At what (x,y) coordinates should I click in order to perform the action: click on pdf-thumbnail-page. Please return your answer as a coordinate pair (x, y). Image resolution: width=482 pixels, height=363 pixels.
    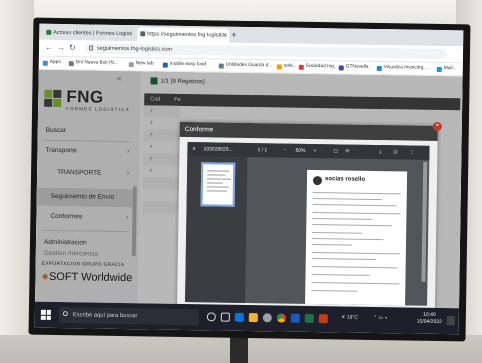
    Looking at the image, I should click on (218, 184).